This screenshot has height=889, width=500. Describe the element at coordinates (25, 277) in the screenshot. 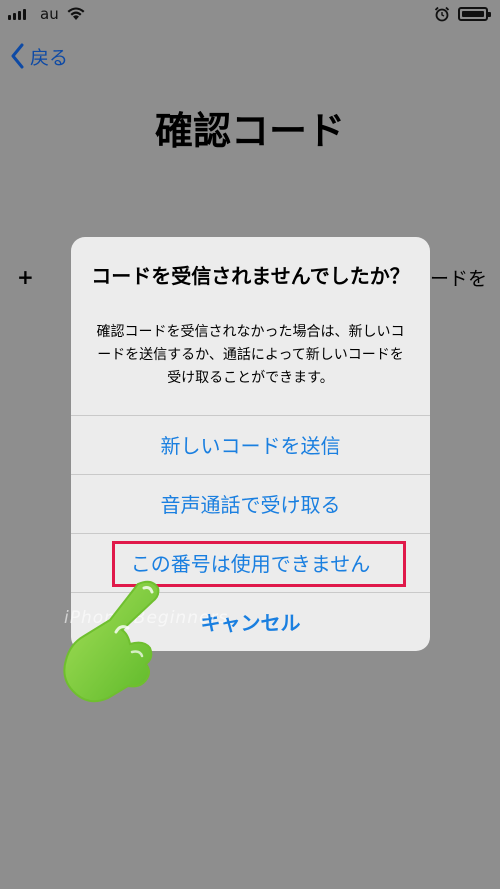

I see `country-code-plus: +` at that location.